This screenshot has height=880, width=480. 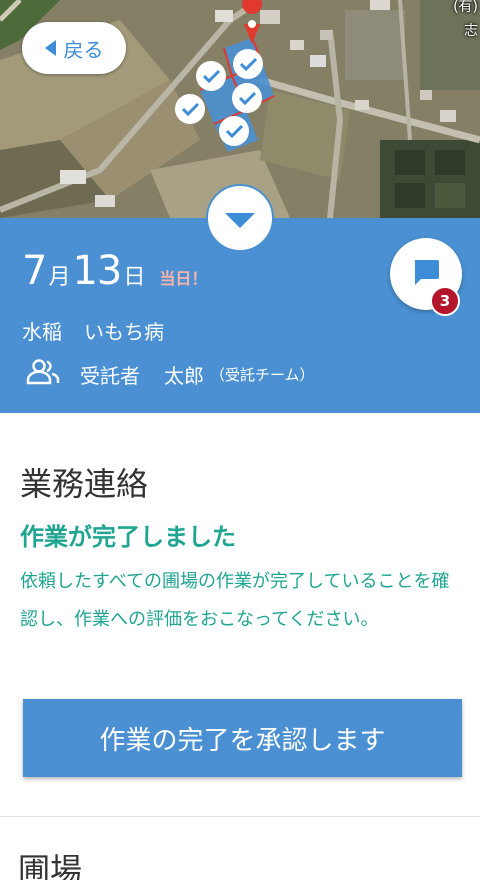 I want to click on chat-unread-badge: 3, so click(x=445, y=301).